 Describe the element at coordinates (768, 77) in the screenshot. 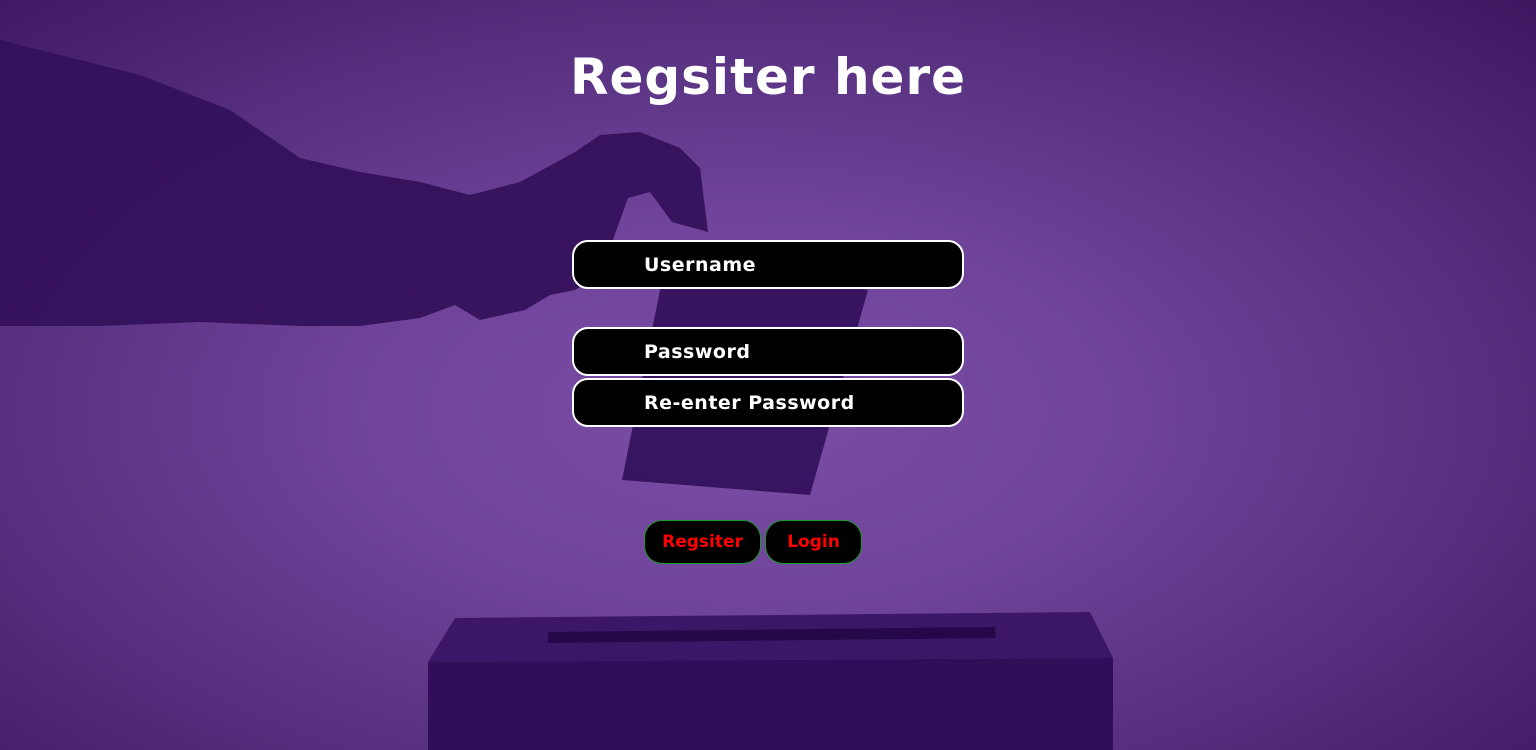

I see `page-title: Regsiter here` at that location.